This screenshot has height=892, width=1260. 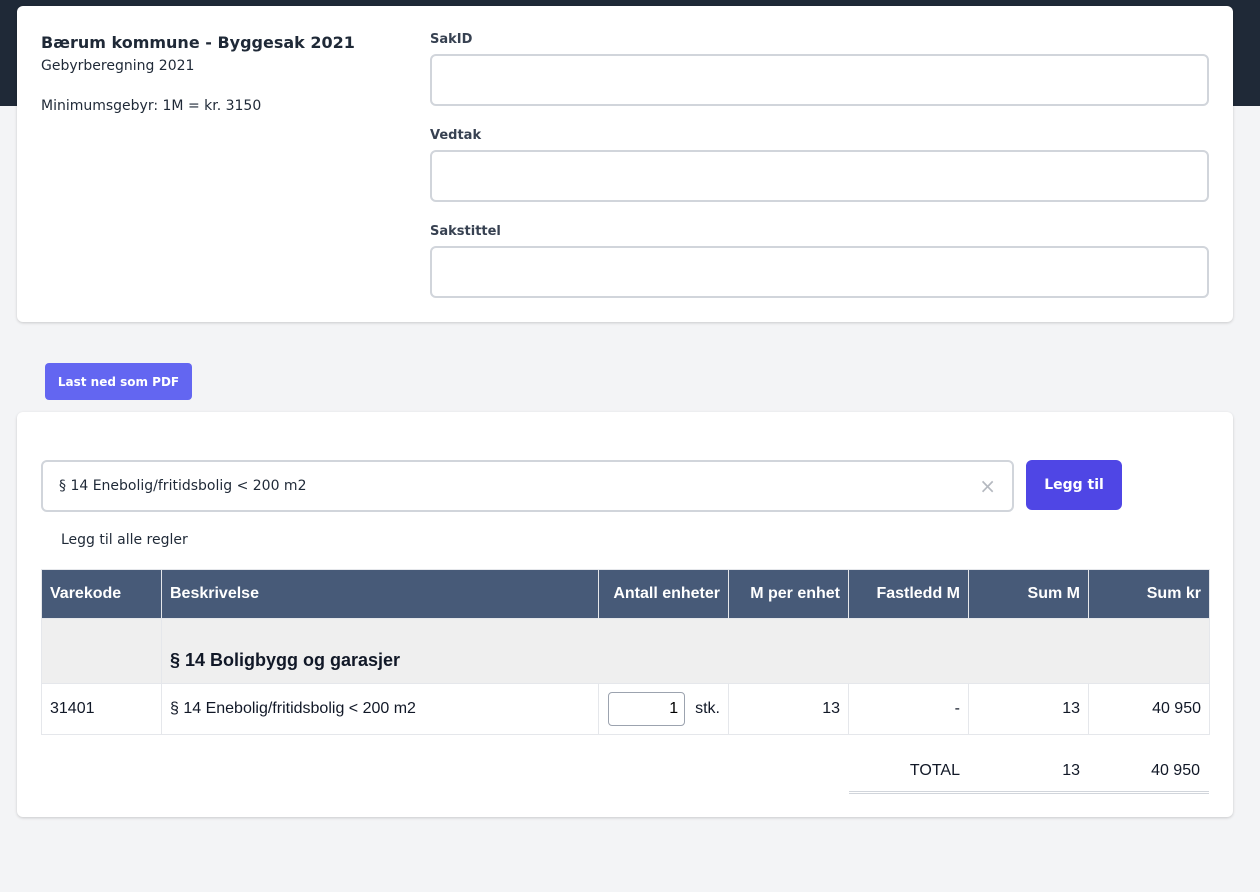 I want to click on total-sum-kr: 40 950, so click(x=1175, y=770).